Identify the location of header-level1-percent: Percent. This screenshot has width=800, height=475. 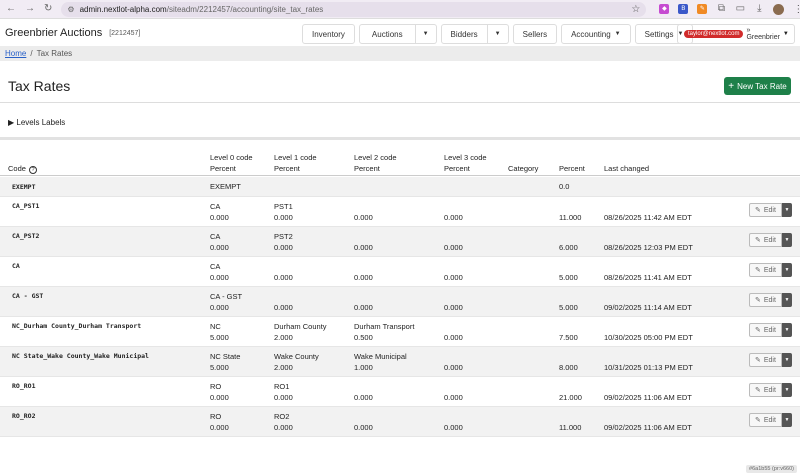
(287, 168).